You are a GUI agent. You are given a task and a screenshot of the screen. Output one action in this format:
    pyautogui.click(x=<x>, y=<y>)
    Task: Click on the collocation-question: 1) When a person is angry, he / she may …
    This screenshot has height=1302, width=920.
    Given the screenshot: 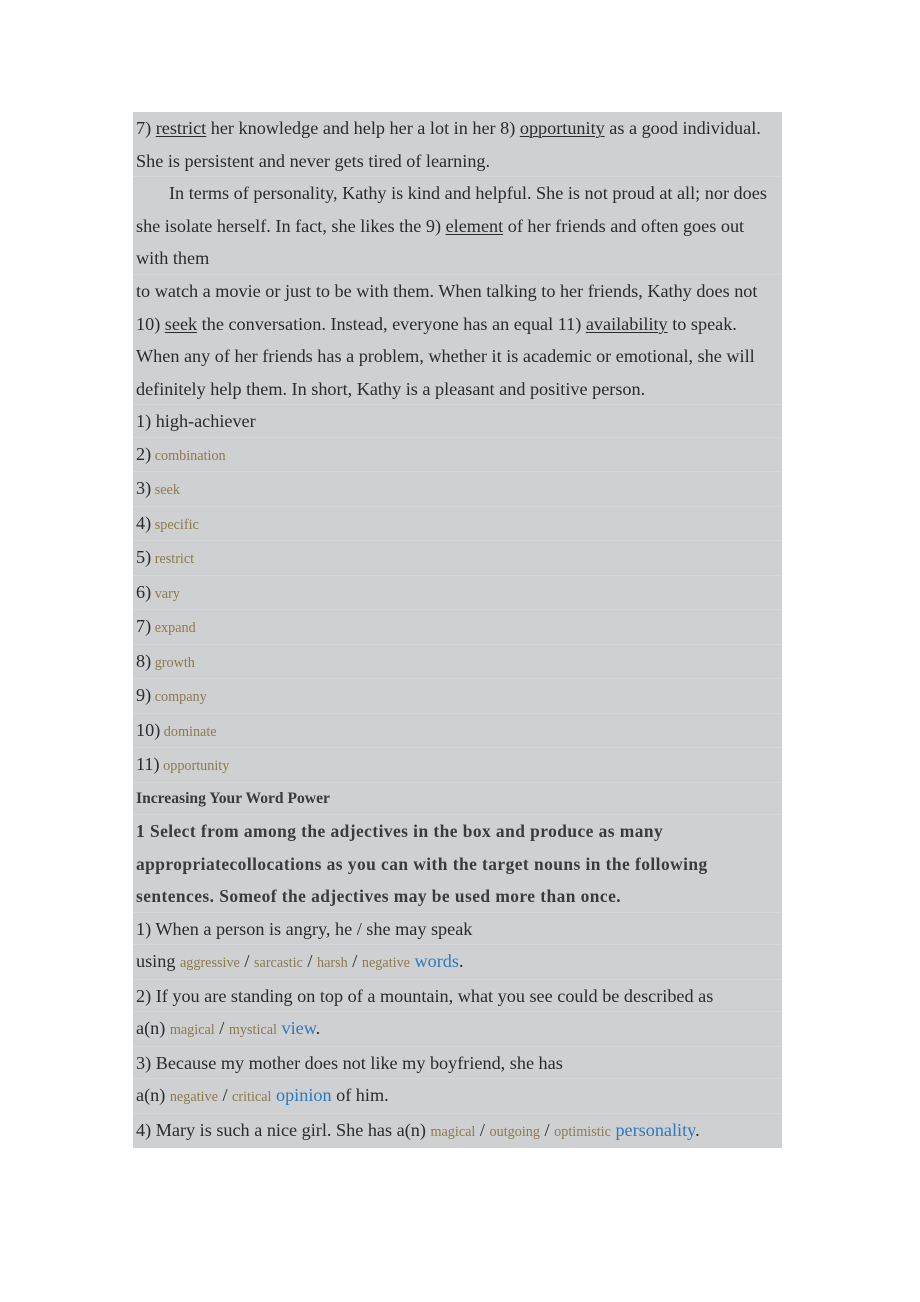 What is the action you would take?
    pyautogui.click(x=457, y=929)
    